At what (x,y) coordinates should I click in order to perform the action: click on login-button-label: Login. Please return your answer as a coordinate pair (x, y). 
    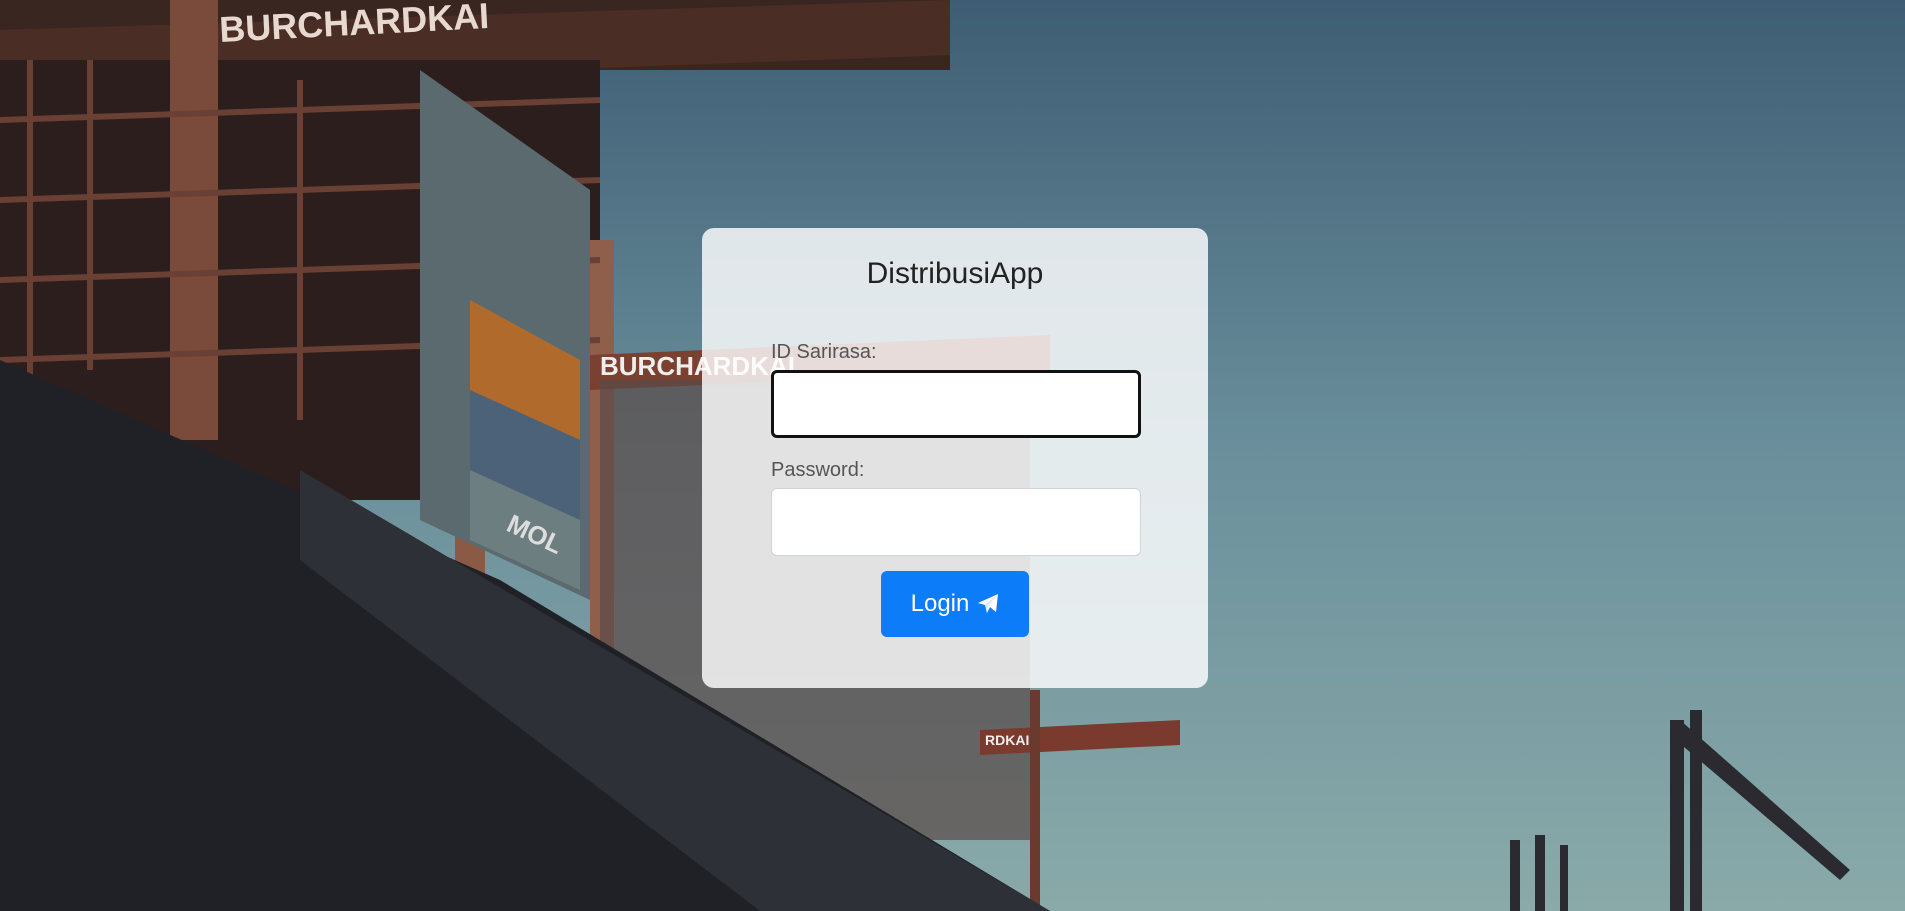
    Looking at the image, I should click on (940, 603).